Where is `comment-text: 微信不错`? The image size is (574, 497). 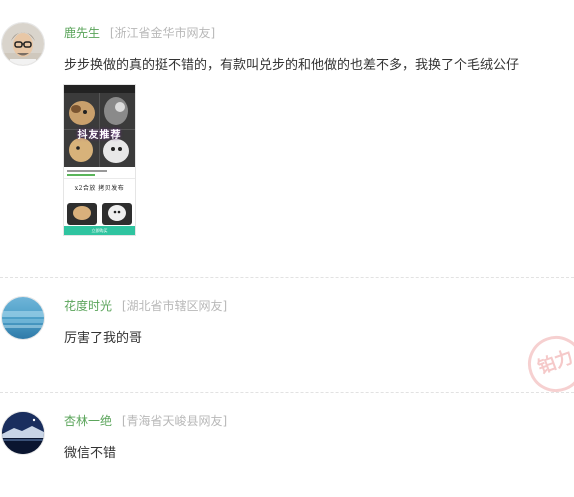 comment-text: 微信不错 is located at coordinates (90, 453).